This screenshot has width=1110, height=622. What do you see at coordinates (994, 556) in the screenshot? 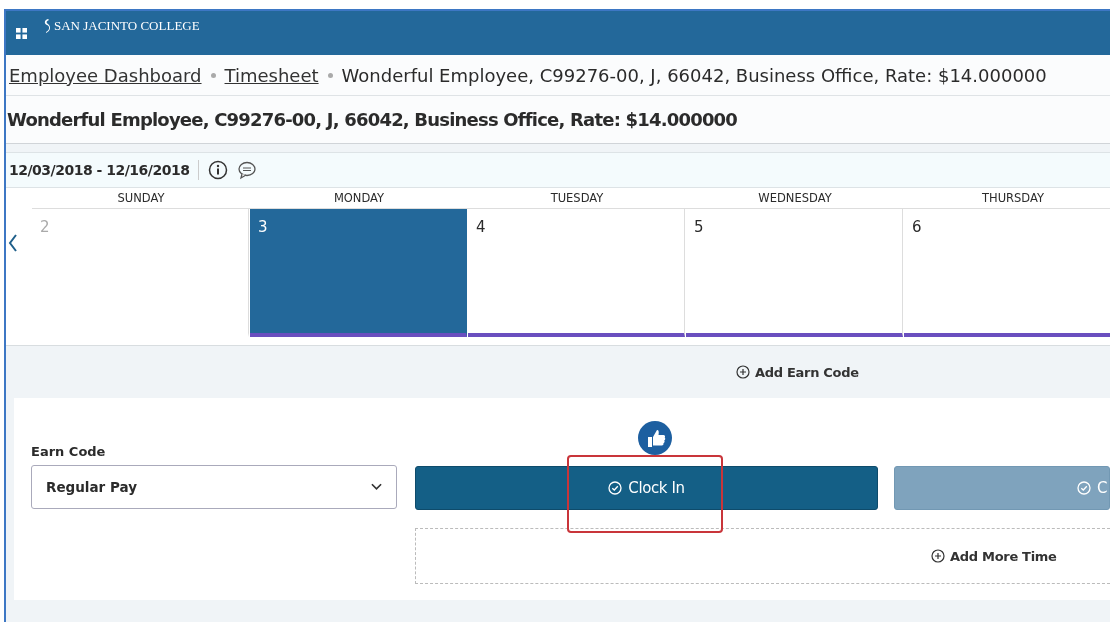
I see `add-more-time-link: Add More Time` at bounding box center [994, 556].